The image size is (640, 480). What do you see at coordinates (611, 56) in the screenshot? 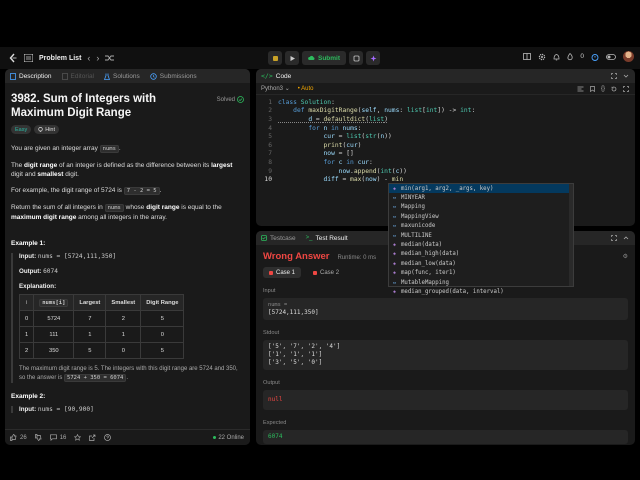
I see `switch-icon` at bounding box center [611, 56].